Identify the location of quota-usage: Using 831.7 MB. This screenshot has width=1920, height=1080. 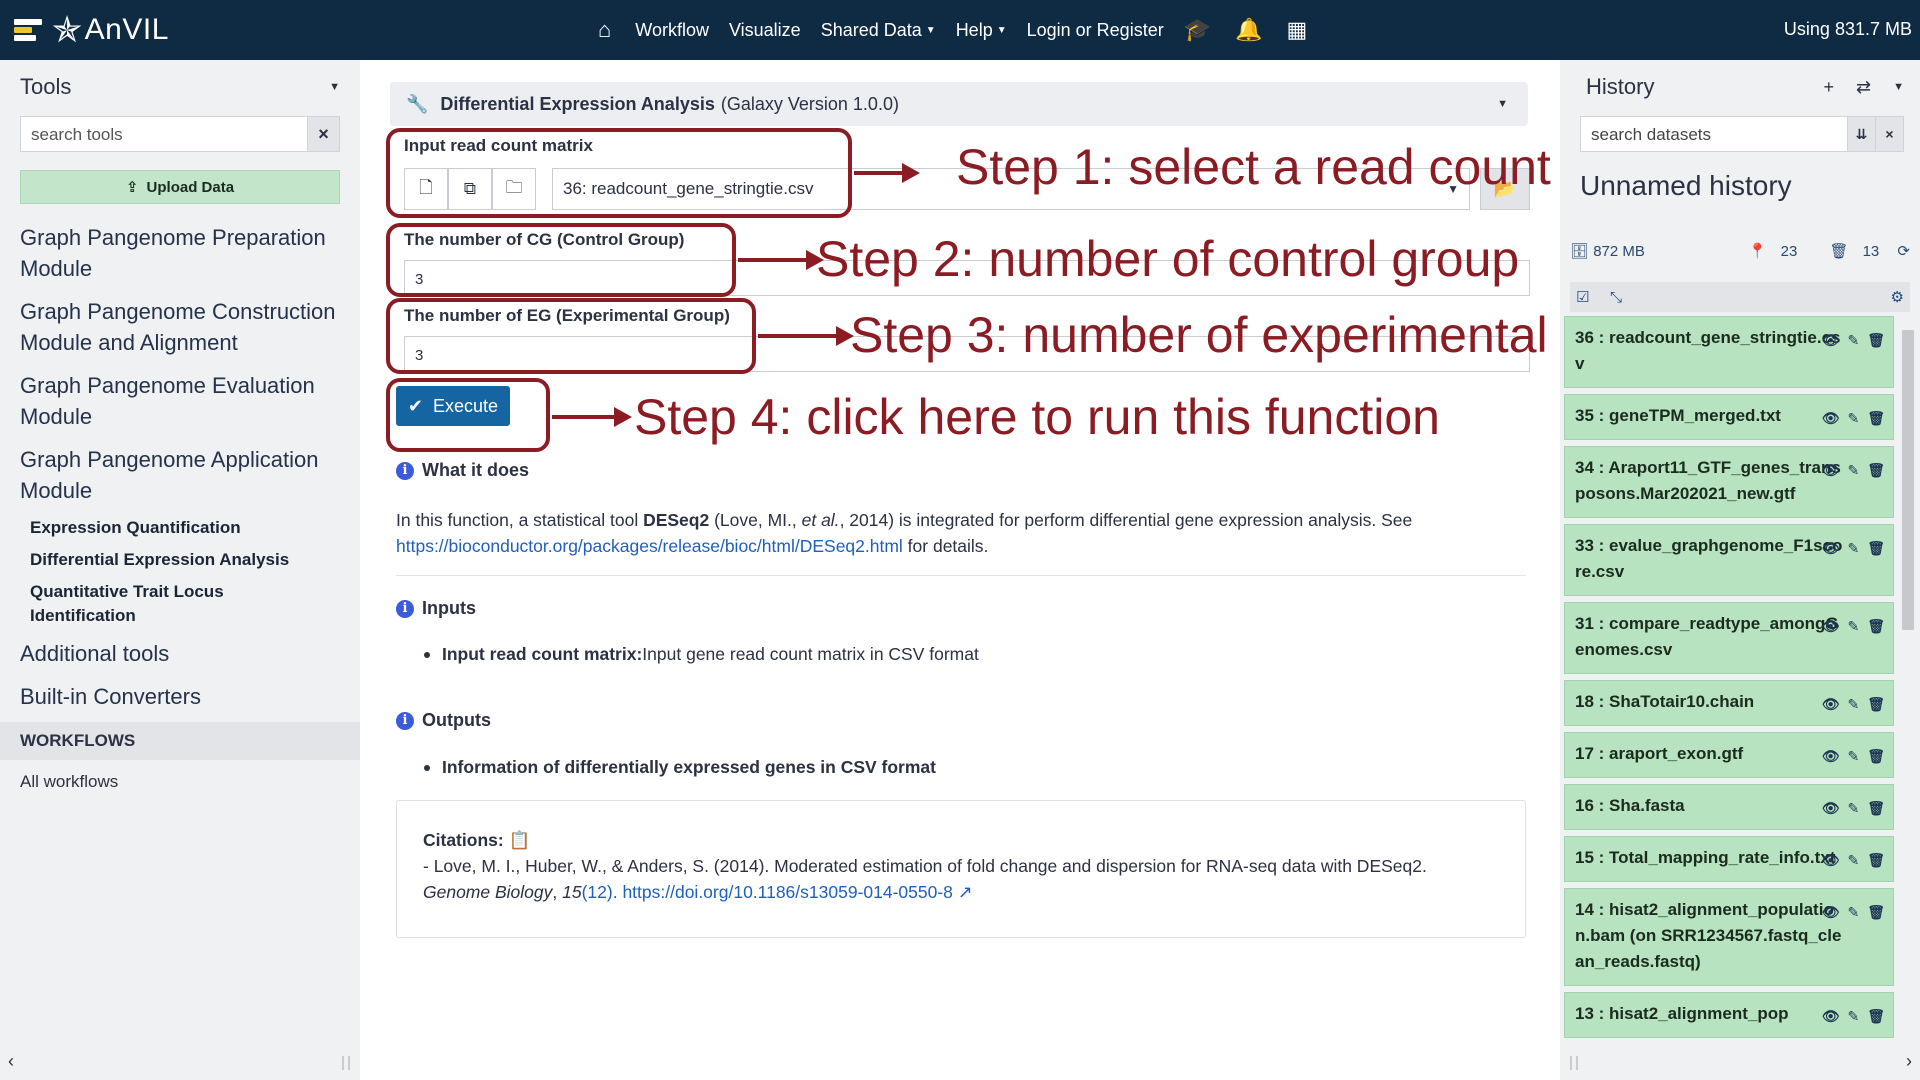
(1848, 29).